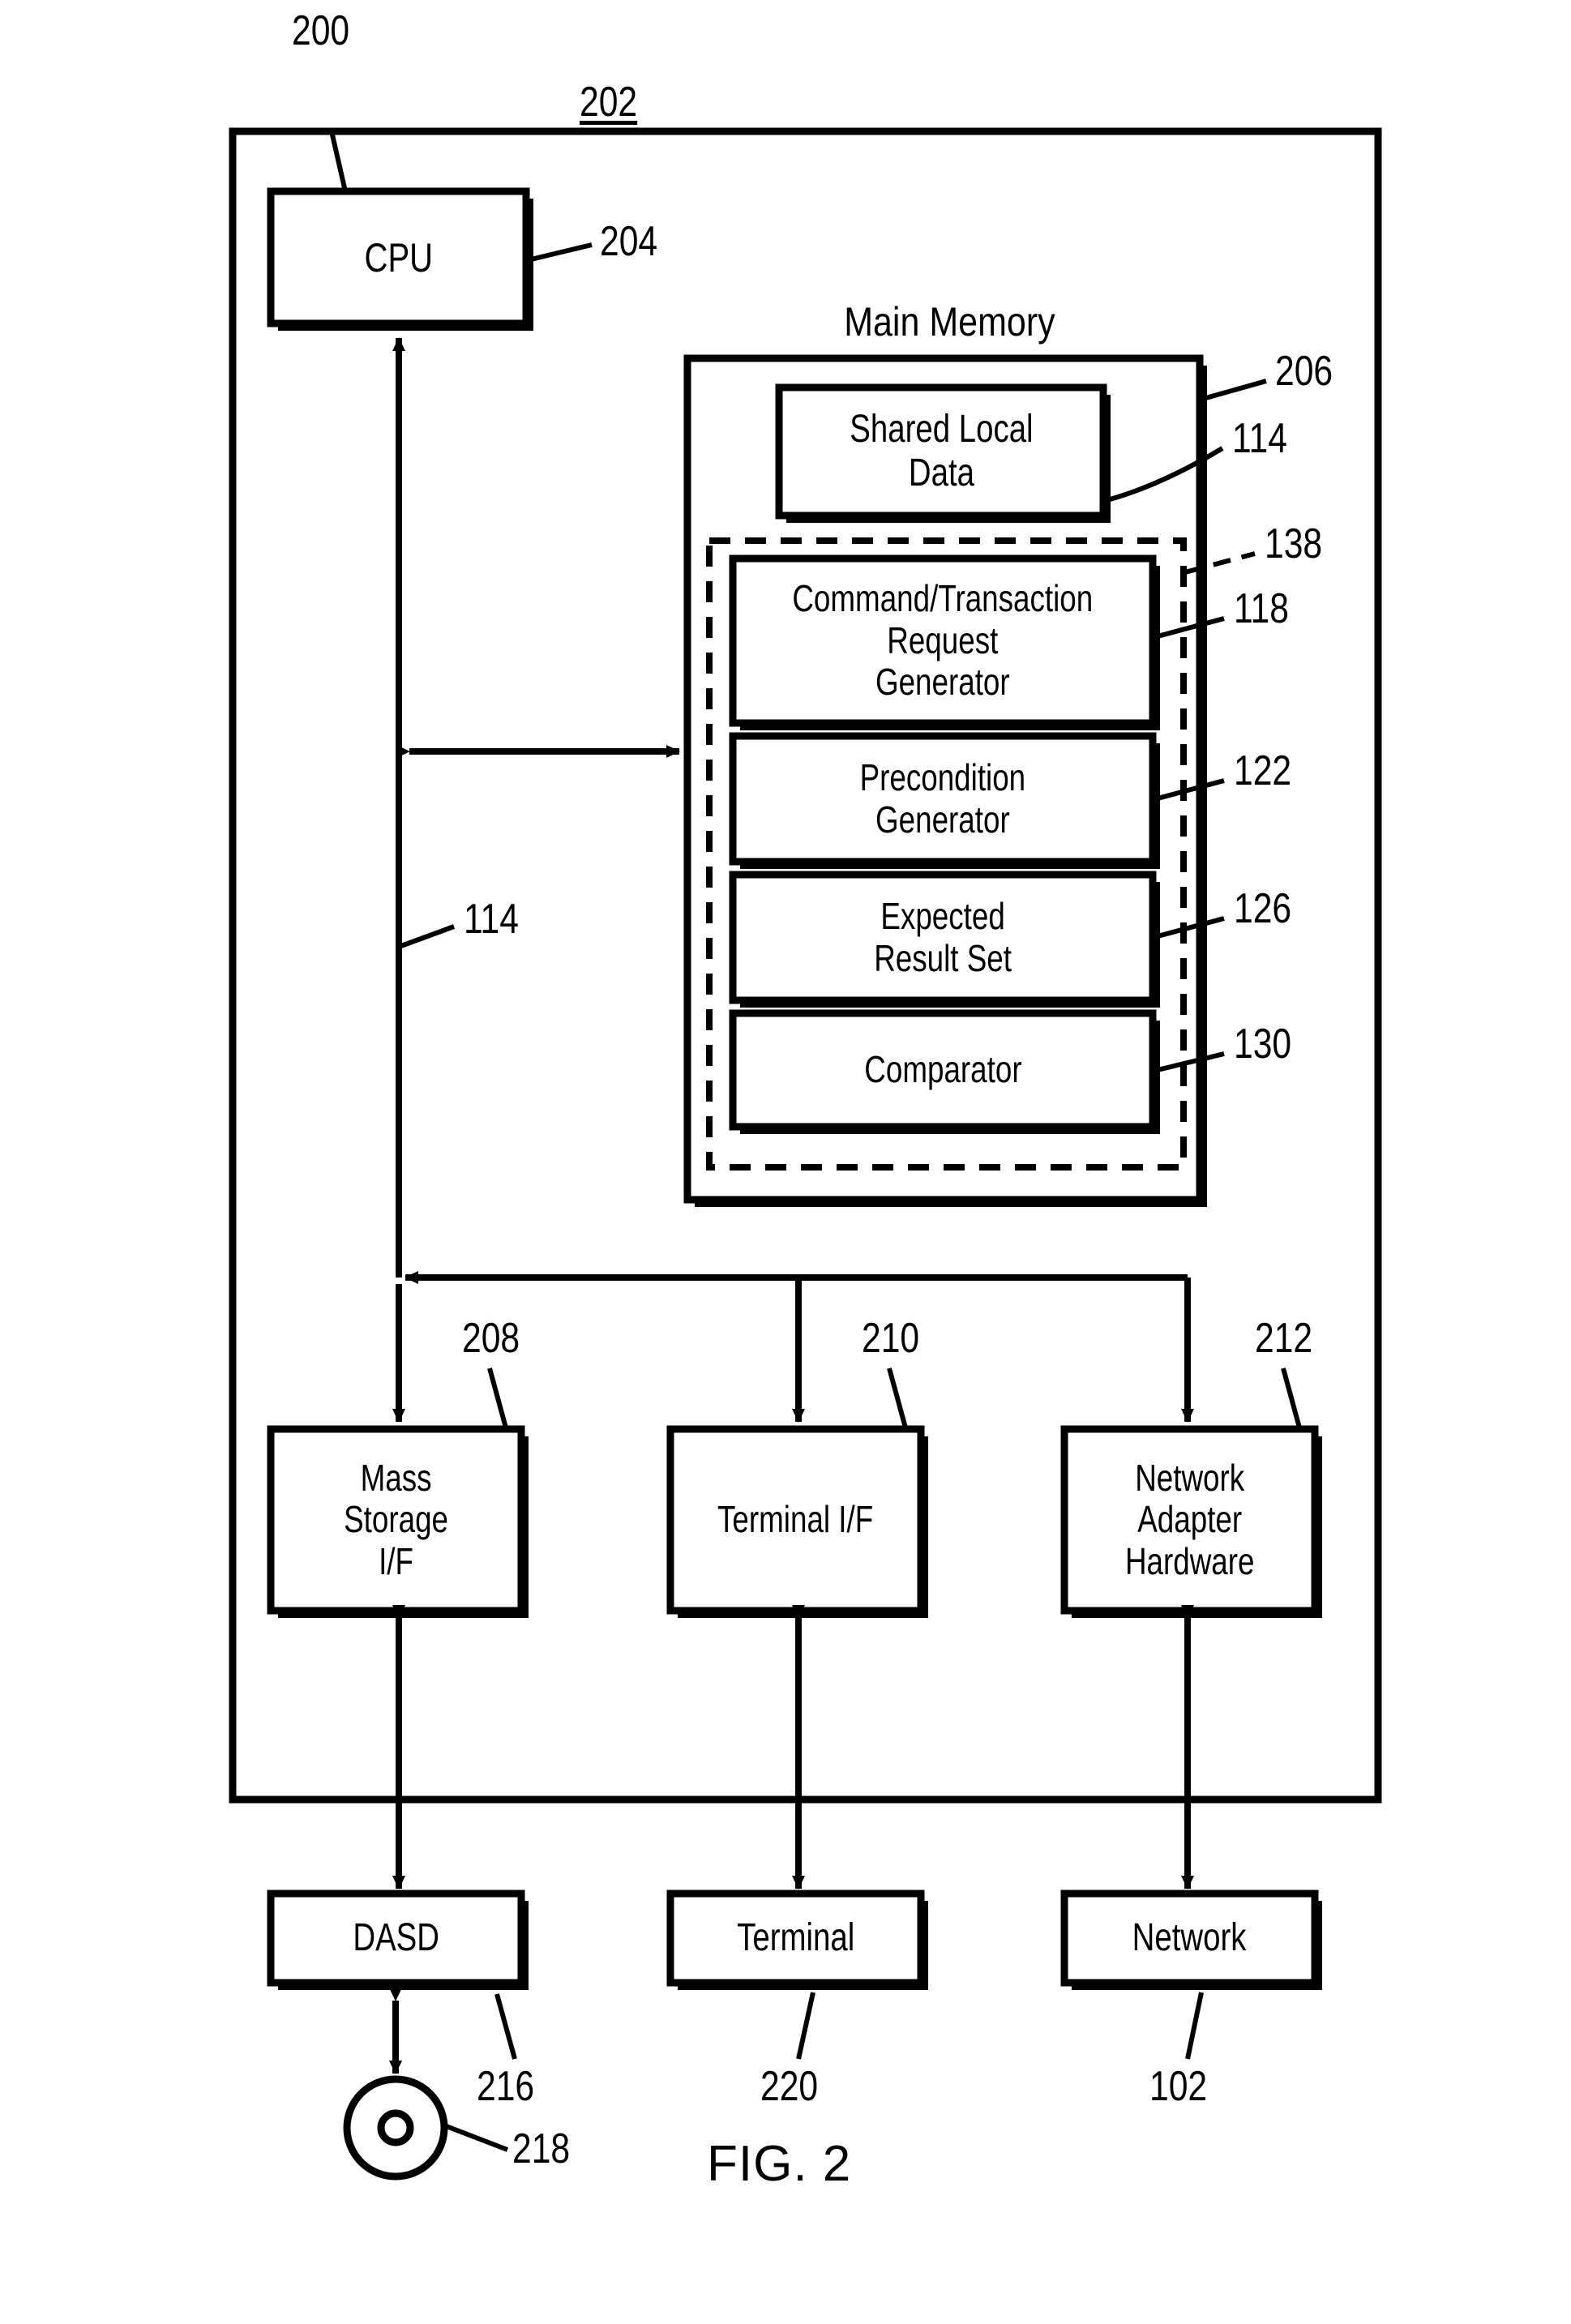 This screenshot has height=2324, width=1571. I want to click on precondition-generator-label-wrap: Precondition Generator, so click(943, 799).